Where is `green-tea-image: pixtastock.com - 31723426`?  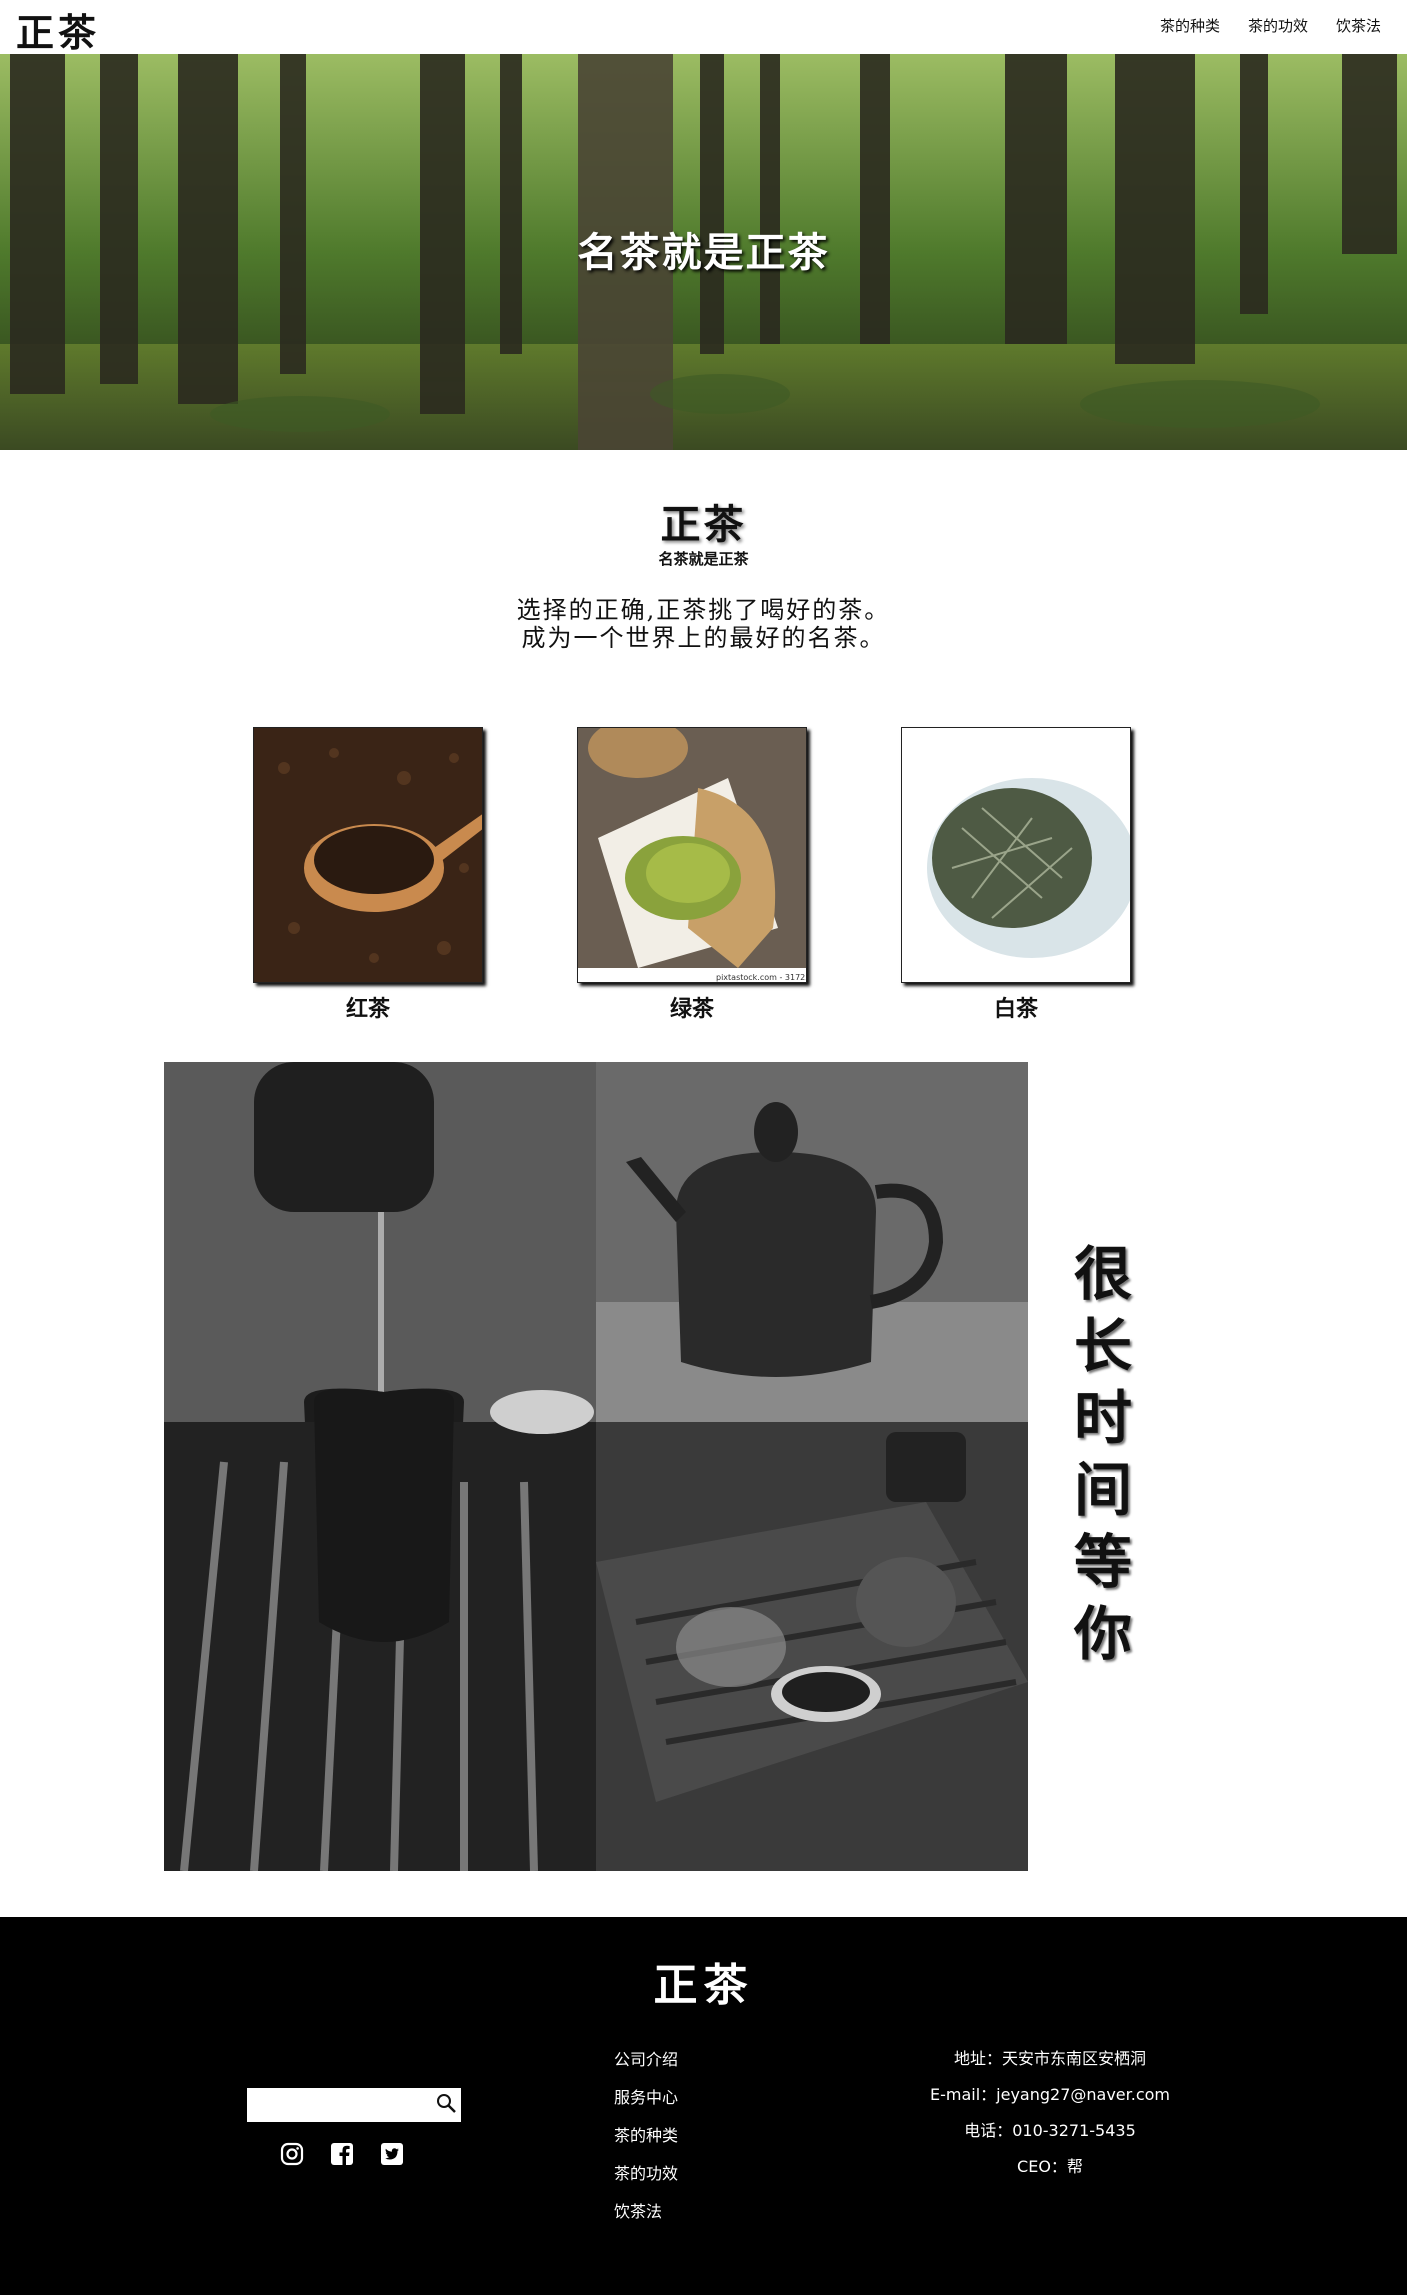 green-tea-image: pixtastock.com - 31723426 is located at coordinates (692, 855).